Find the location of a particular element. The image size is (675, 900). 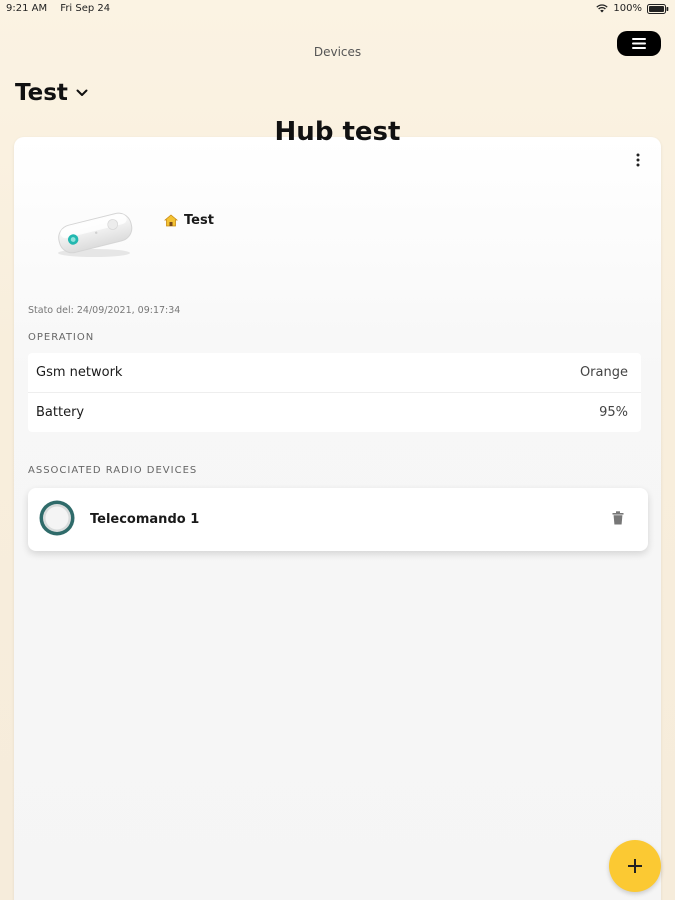

wifi-icon is located at coordinates (602, 8).